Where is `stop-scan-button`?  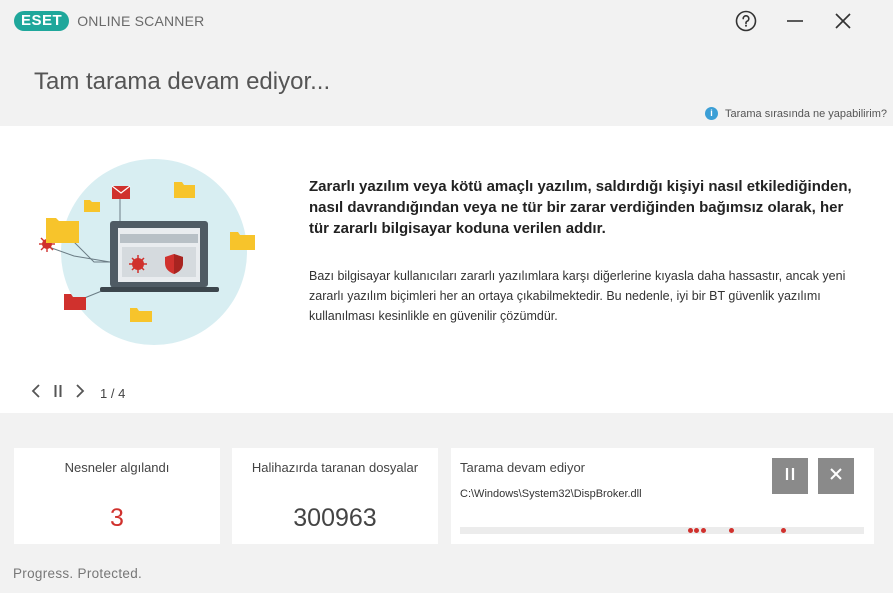
stop-scan-button is located at coordinates (836, 476).